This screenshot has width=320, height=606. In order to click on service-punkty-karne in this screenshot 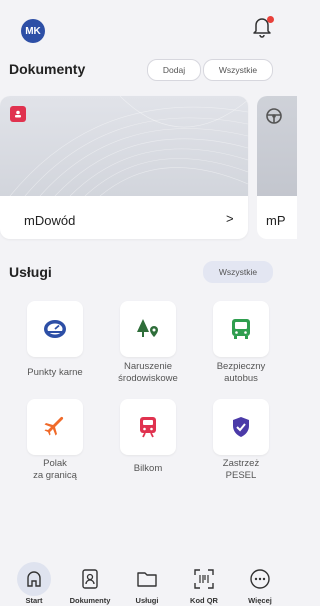, I will do `click(55, 329)`.